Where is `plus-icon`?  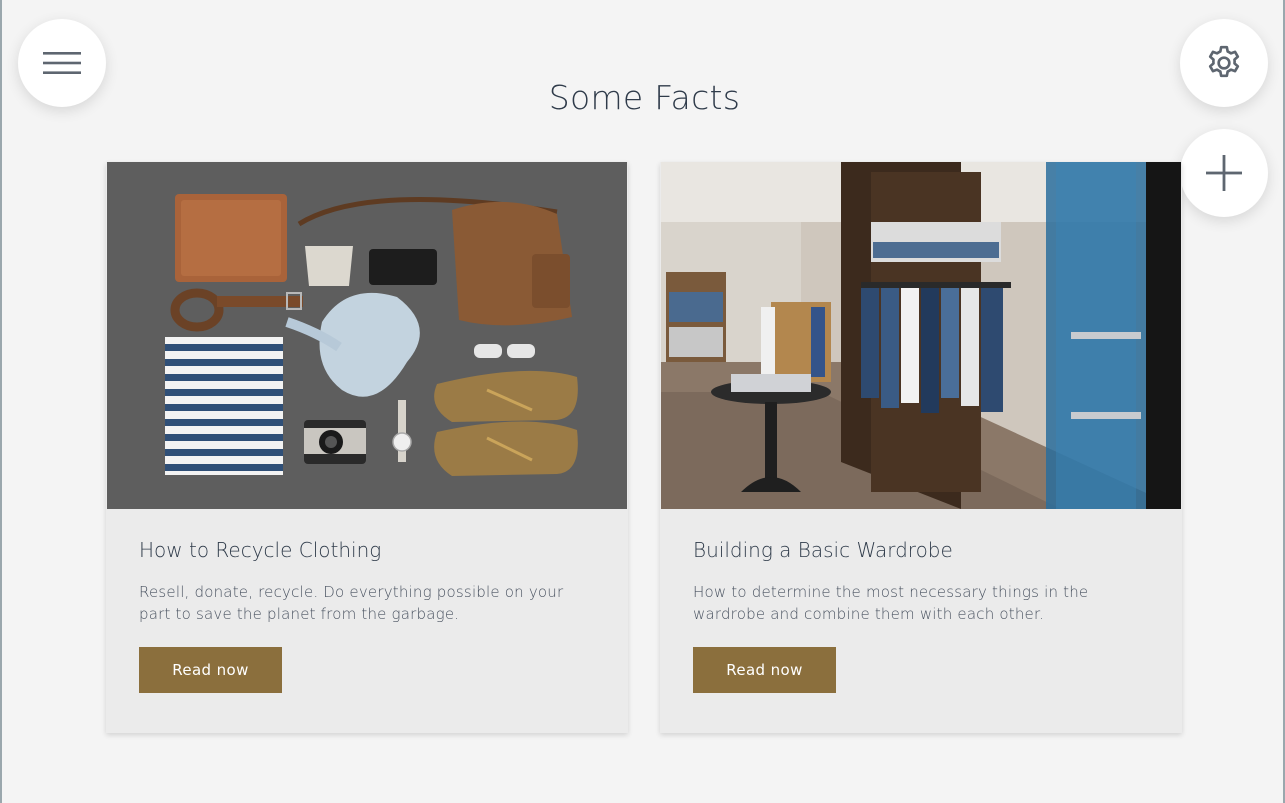 plus-icon is located at coordinates (1224, 173).